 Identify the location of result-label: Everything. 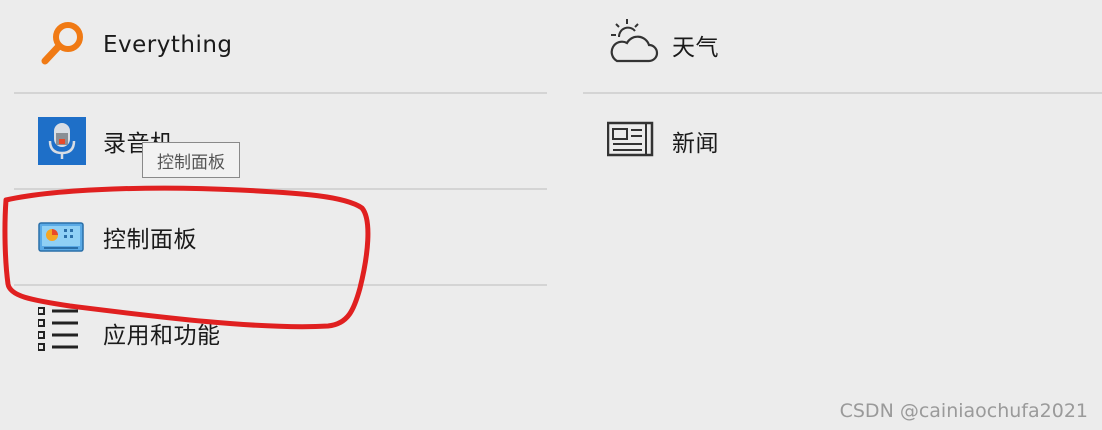
(168, 45).